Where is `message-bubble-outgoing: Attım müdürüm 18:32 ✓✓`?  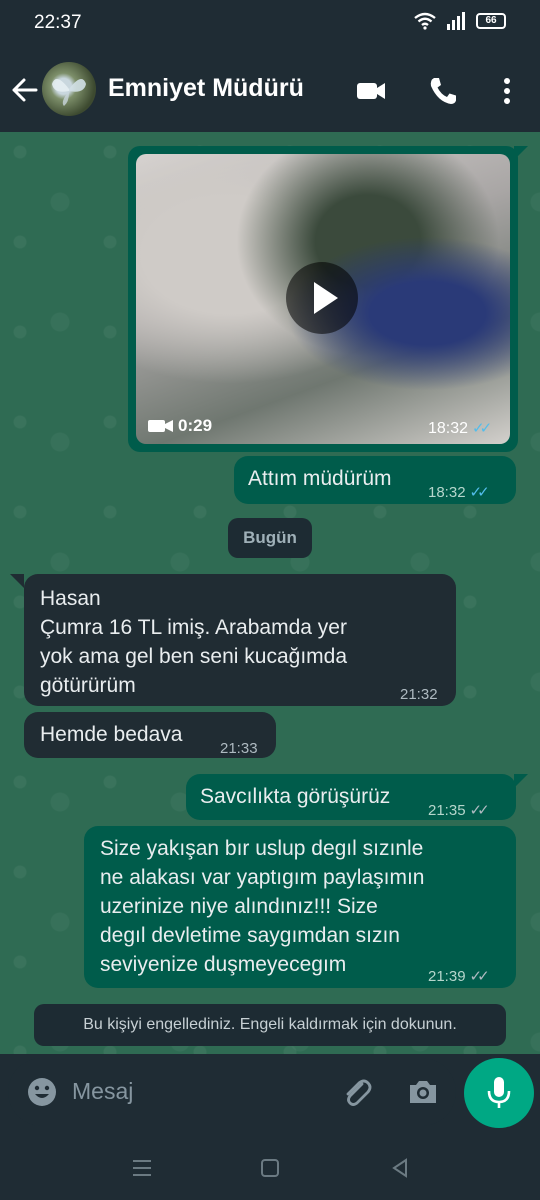 message-bubble-outgoing: Attım müdürüm 18:32 ✓✓ is located at coordinates (375, 480).